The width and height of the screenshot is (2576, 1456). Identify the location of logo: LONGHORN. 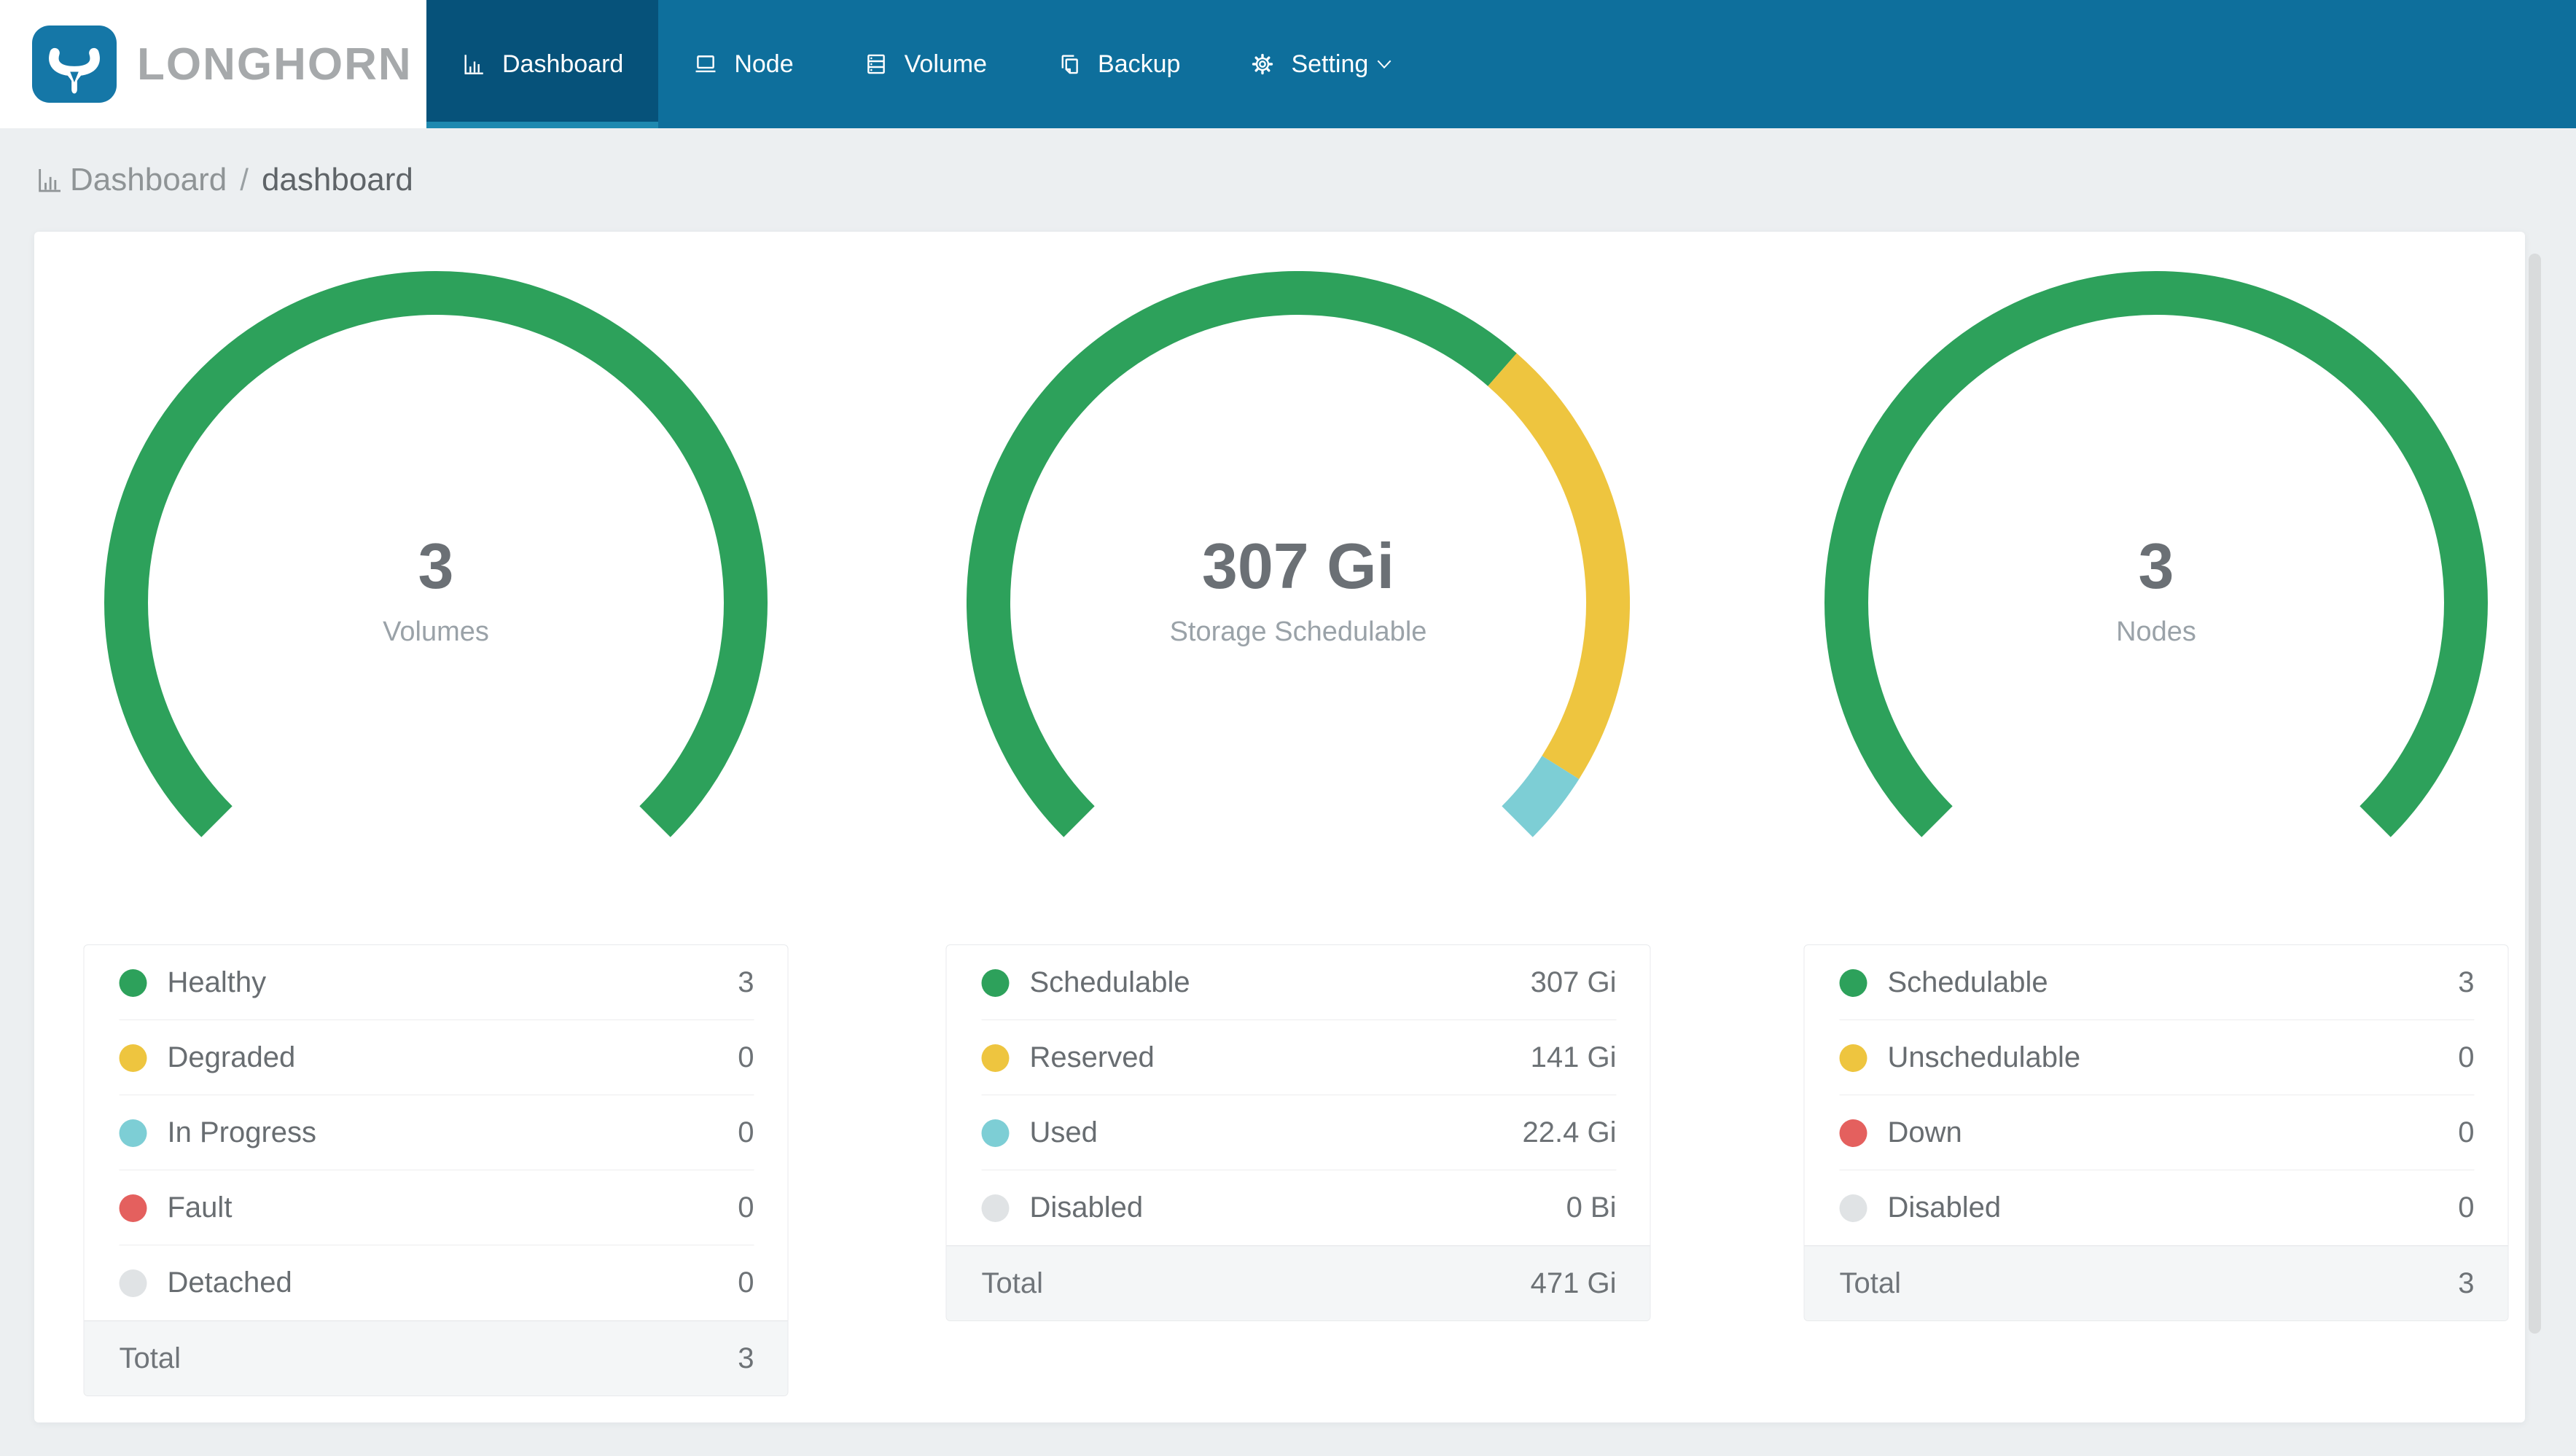
(213, 64).